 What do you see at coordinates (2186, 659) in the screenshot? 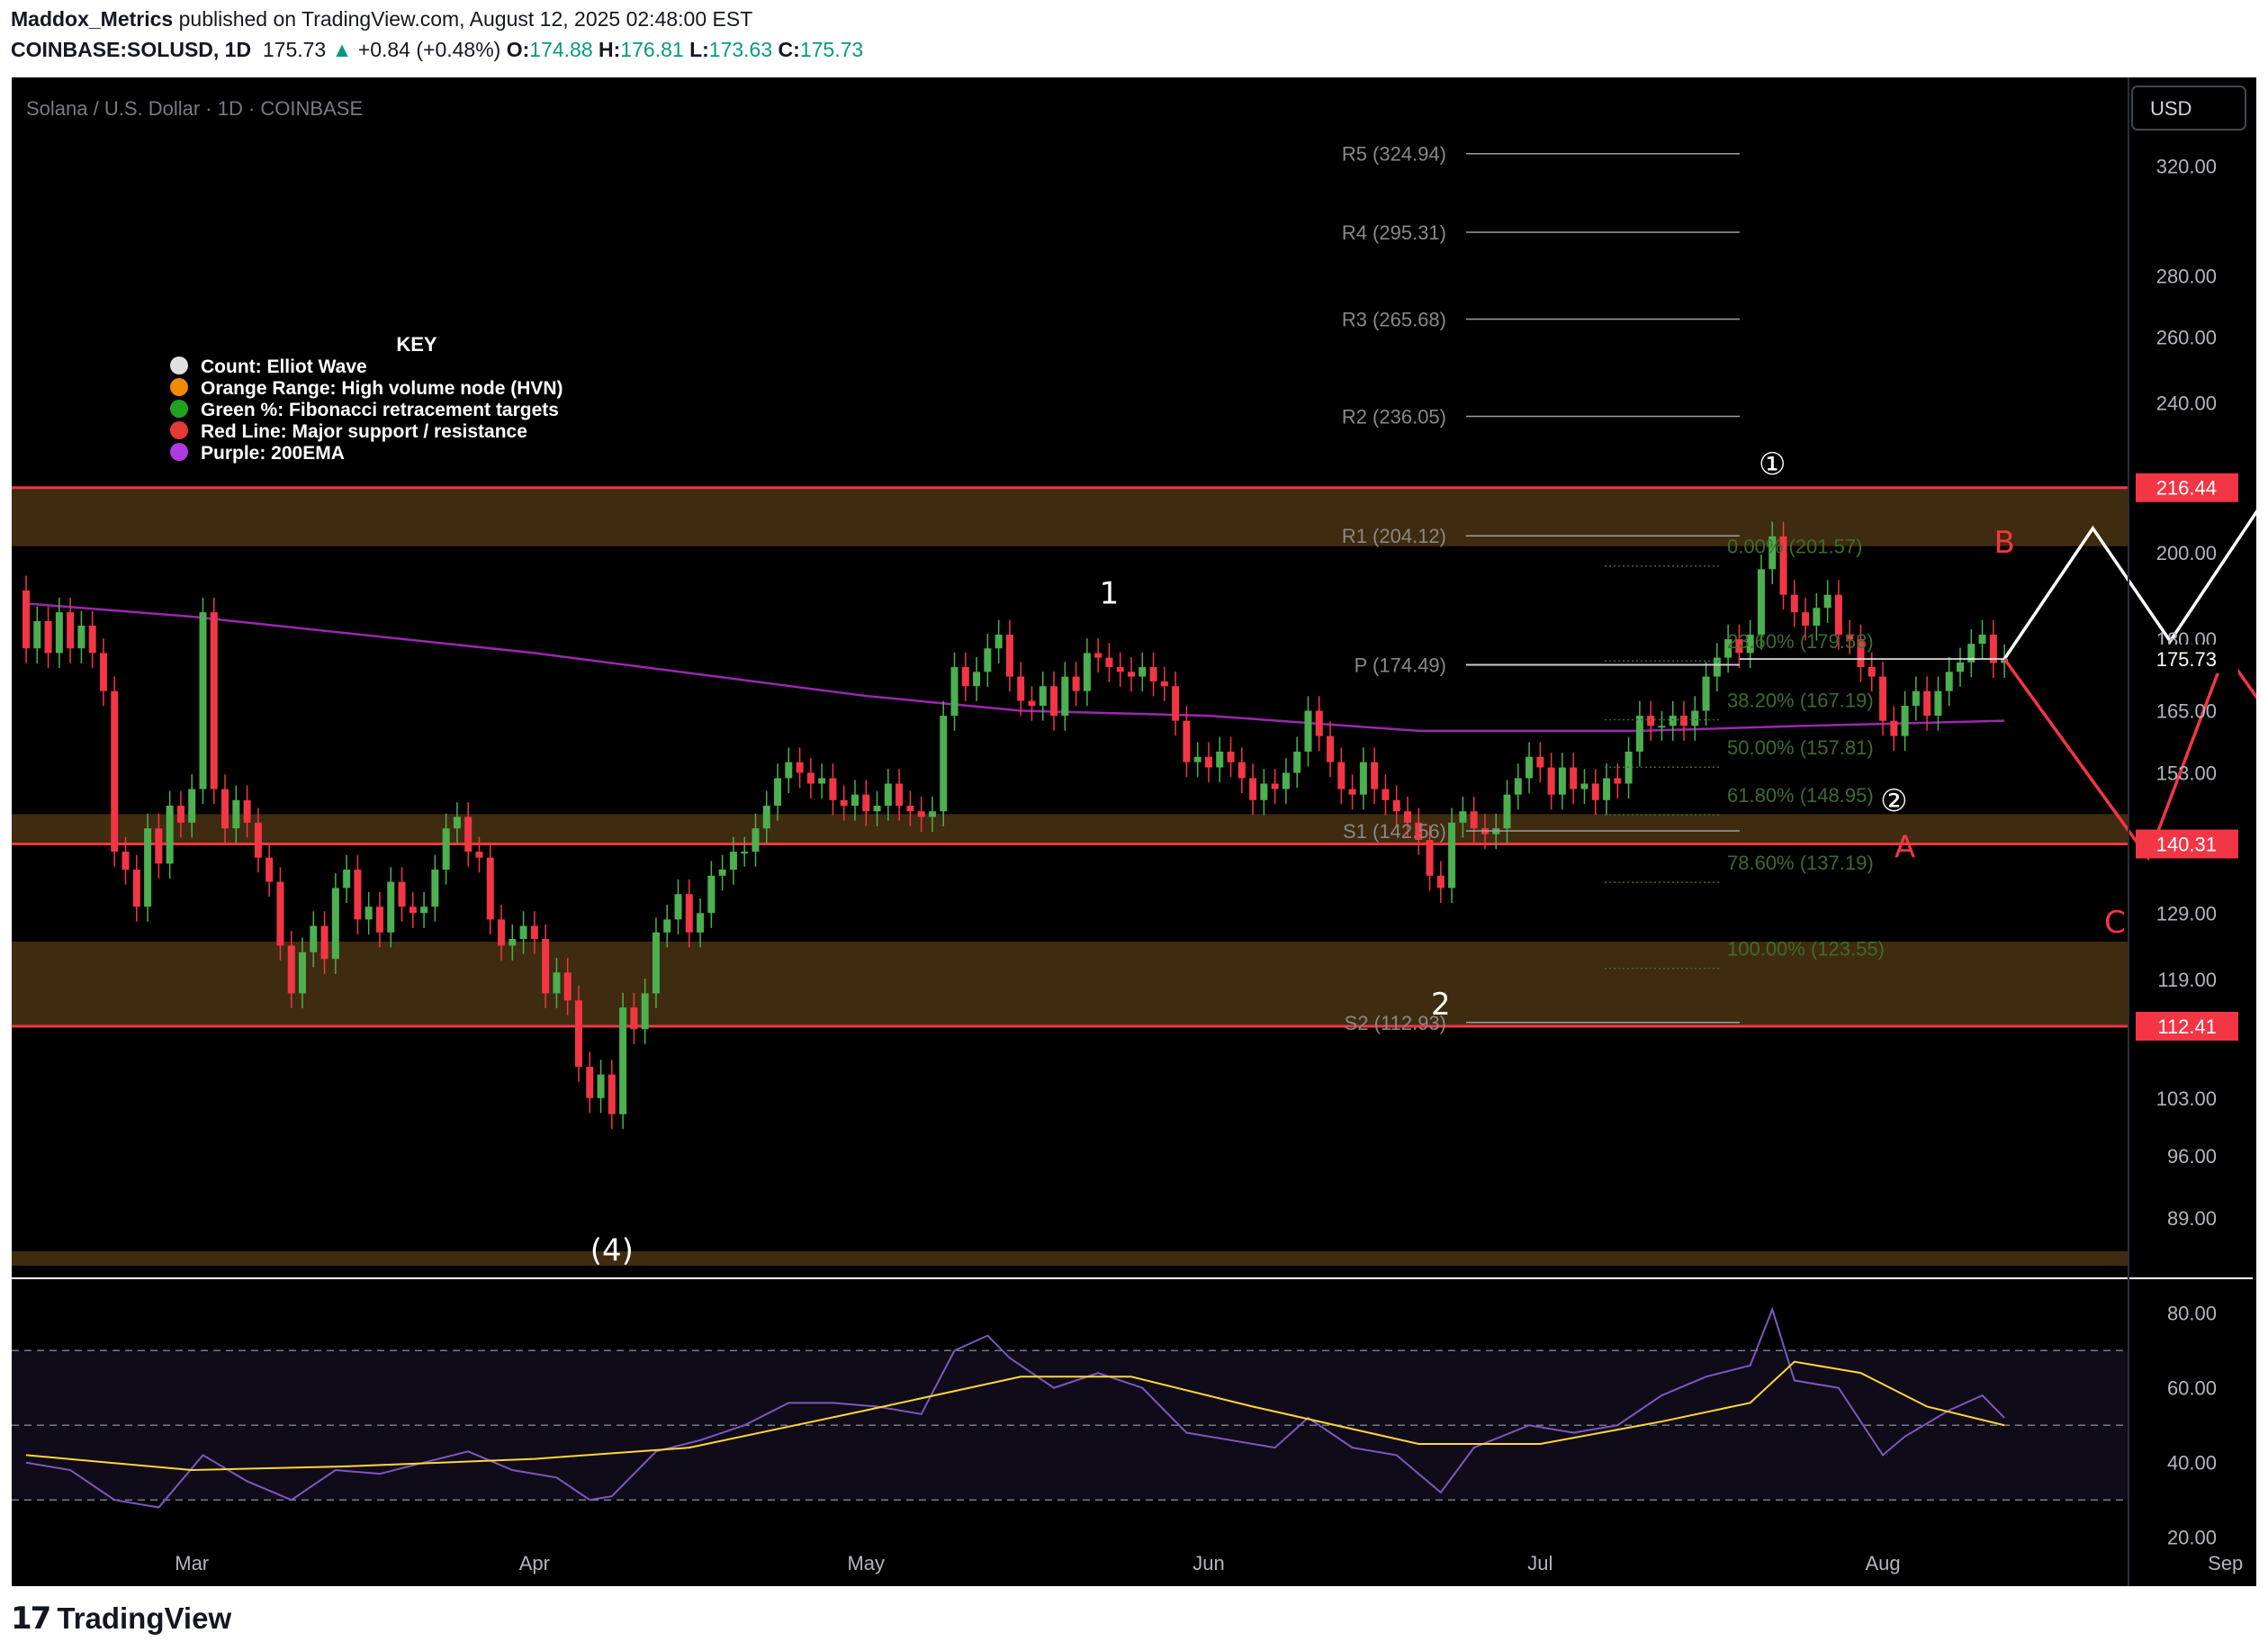
I see `last-price-tag: 175.73` at bounding box center [2186, 659].